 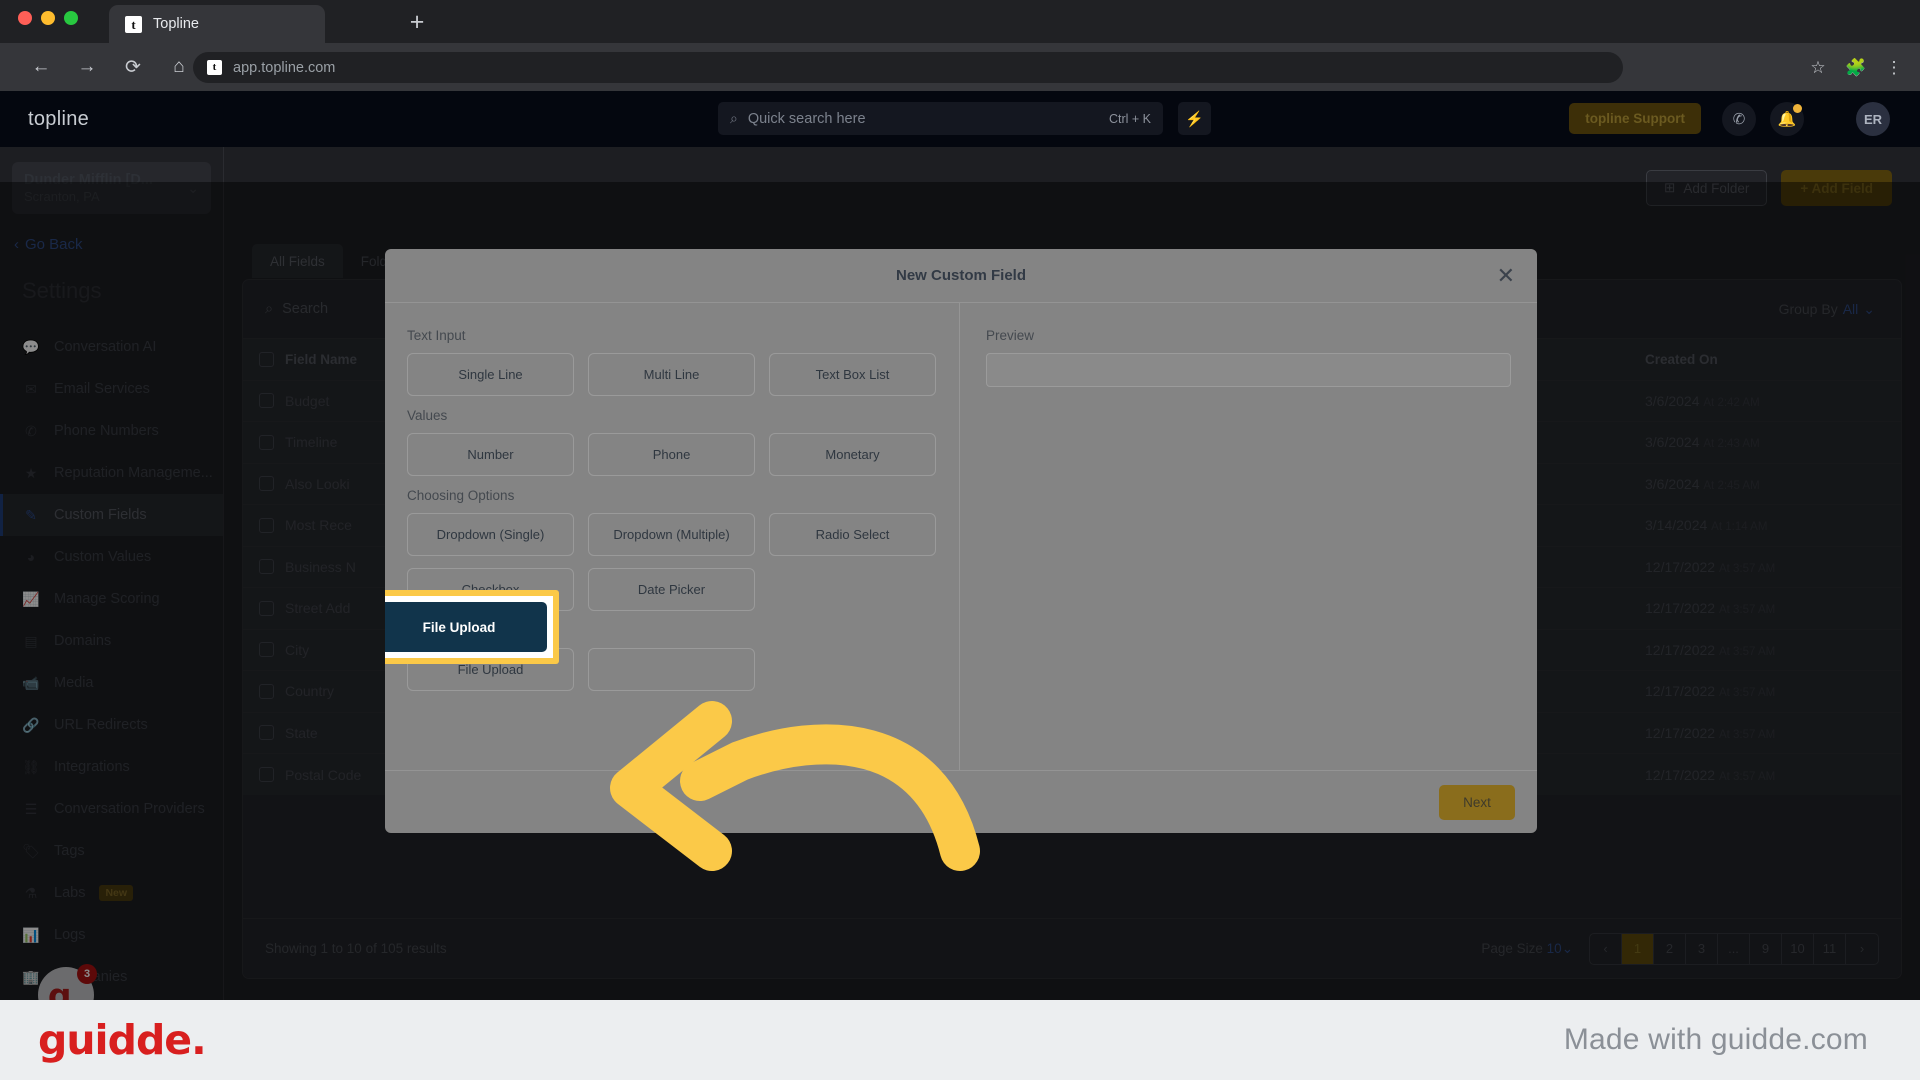 I want to click on browser-menu-icon: ⋮, so click(x=1894, y=68).